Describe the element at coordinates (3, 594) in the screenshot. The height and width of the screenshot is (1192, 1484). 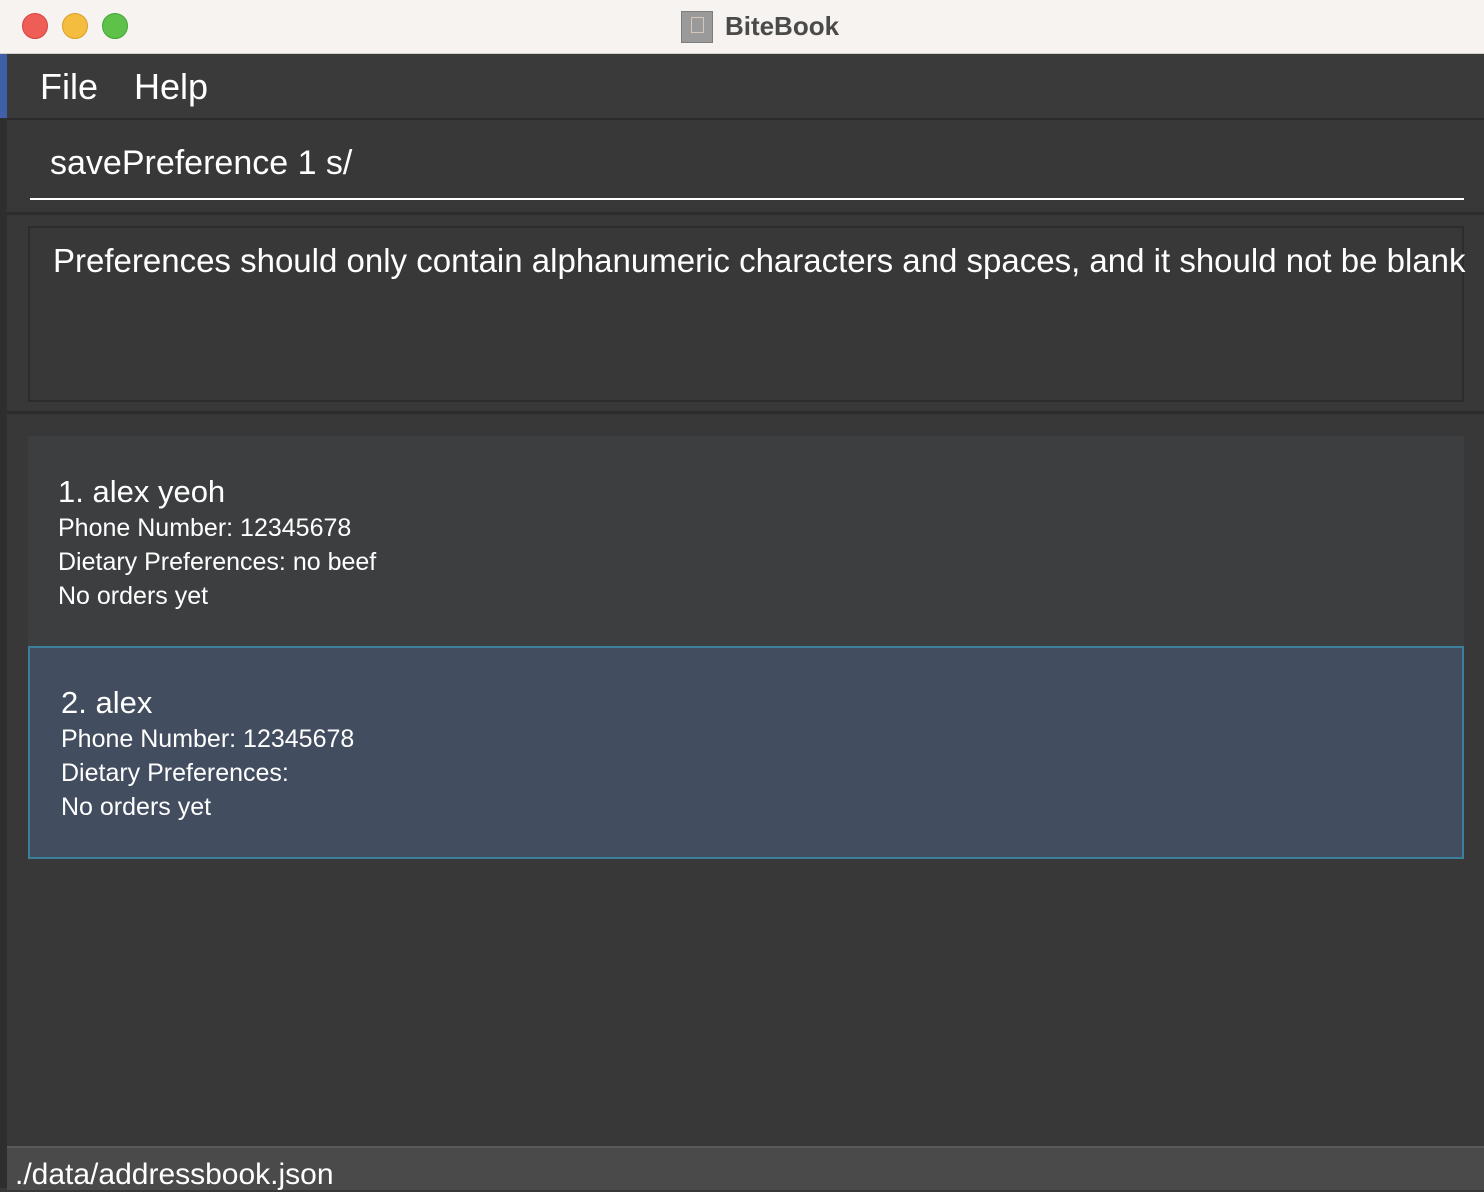
I see `desktop-edge` at that location.